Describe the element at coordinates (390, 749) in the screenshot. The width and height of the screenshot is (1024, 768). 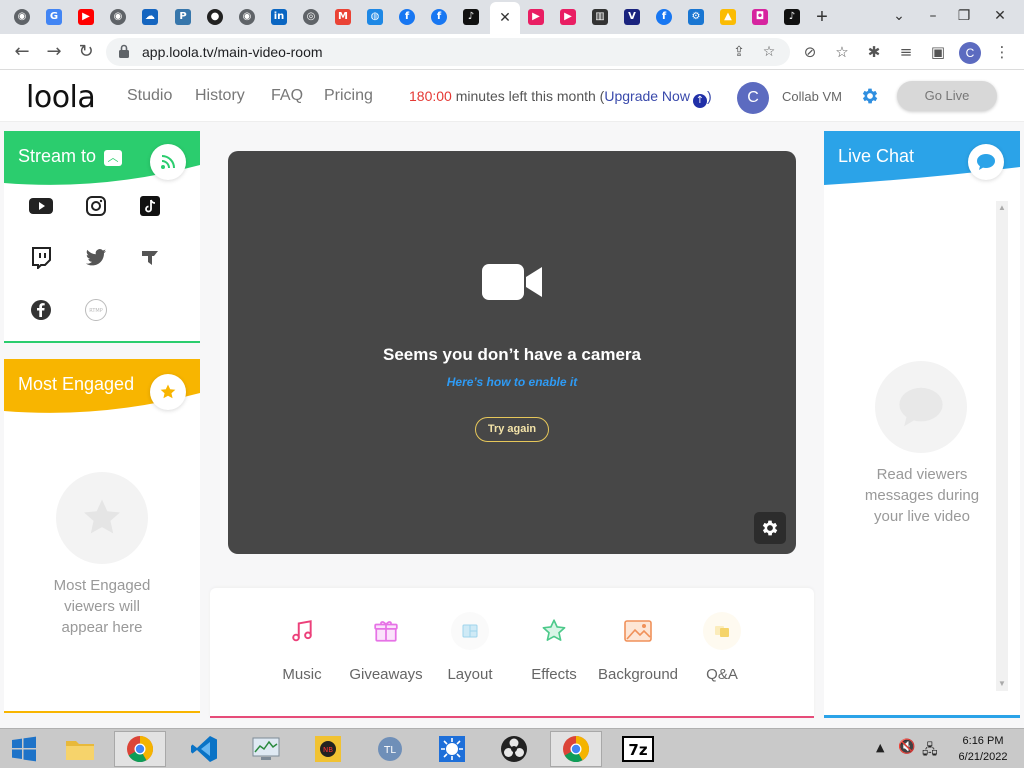
I see `tl-app-icon: TL` at that location.